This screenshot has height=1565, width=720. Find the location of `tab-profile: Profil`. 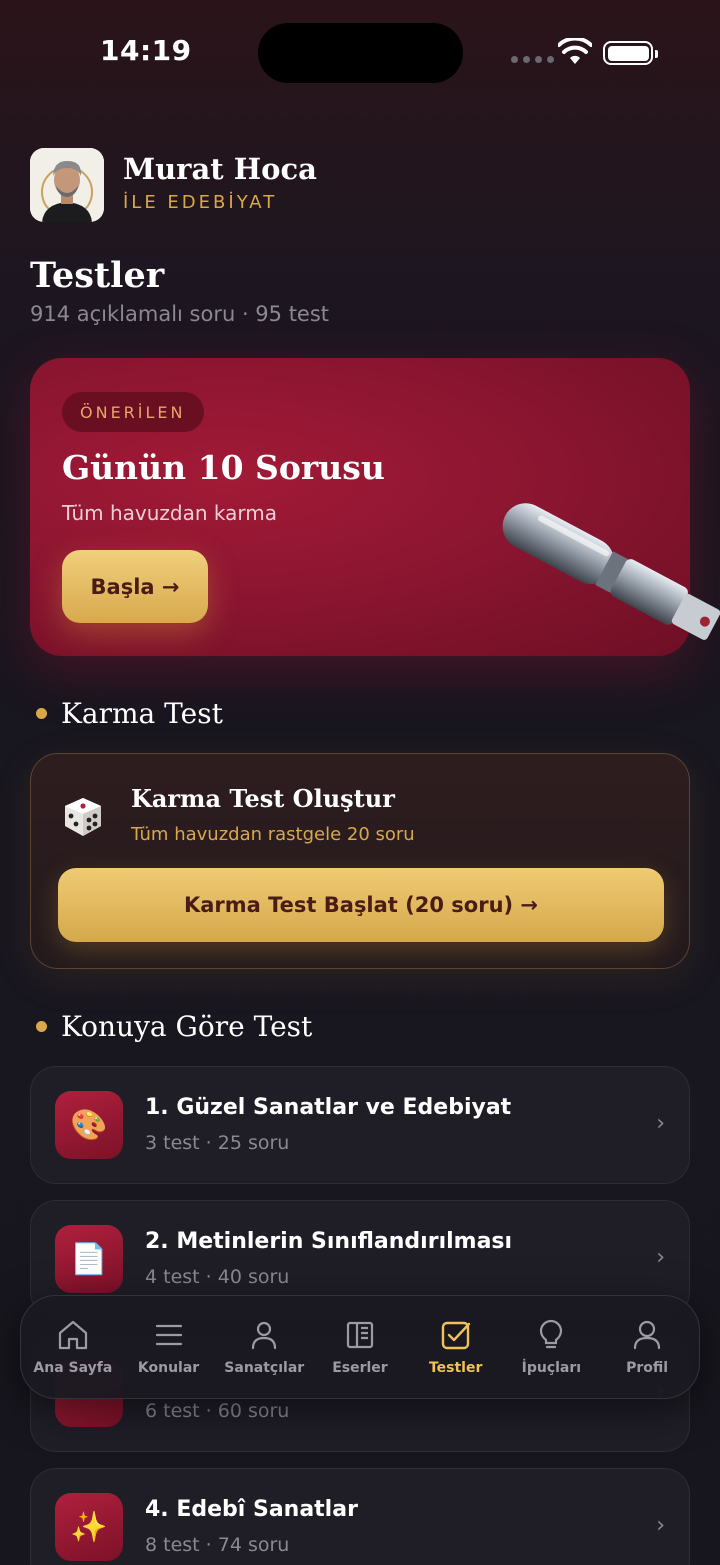

tab-profile: Profil is located at coordinates (647, 1347).